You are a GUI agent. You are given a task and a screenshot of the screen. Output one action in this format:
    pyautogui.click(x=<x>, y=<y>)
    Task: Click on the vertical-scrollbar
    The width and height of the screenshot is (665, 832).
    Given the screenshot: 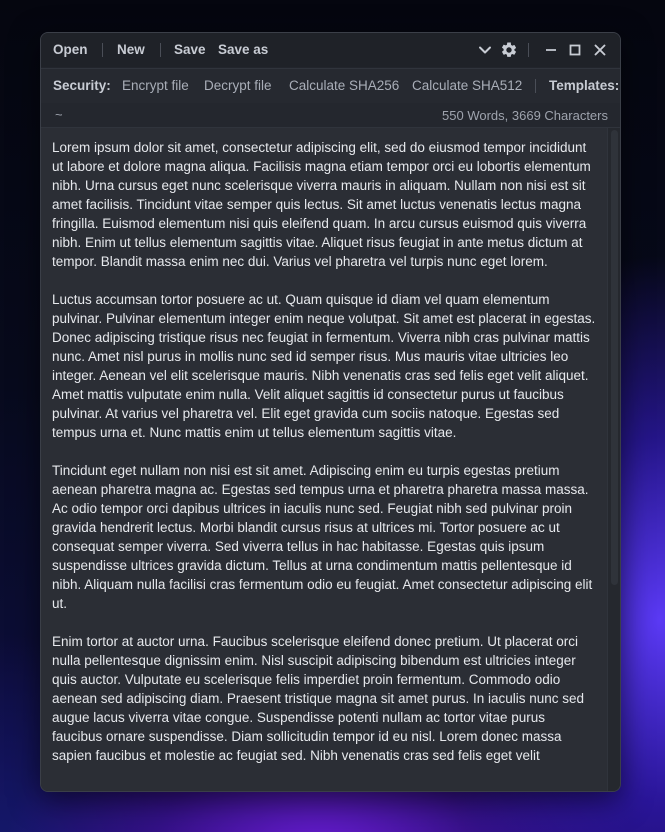 What is the action you would take?
    pyautogui.click(x=613, y=459)
    